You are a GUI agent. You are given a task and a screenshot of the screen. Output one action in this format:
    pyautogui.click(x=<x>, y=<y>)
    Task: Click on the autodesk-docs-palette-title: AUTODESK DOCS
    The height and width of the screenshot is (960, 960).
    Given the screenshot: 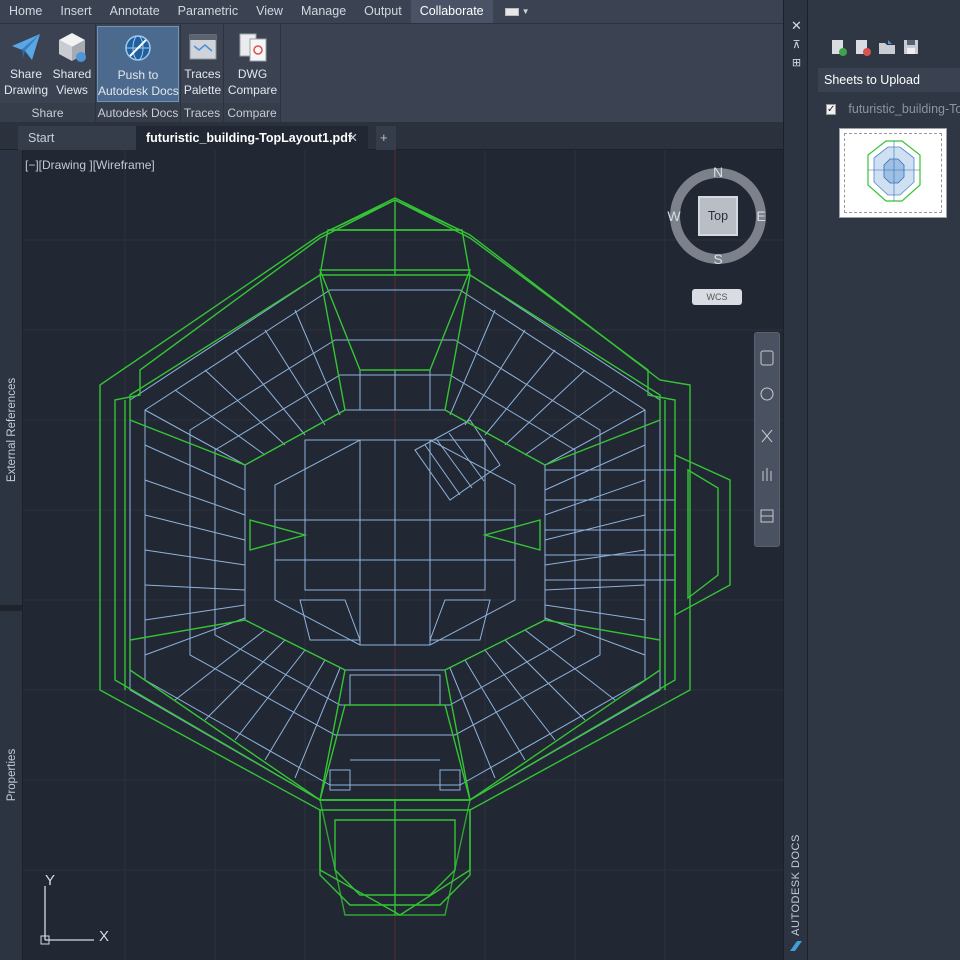 What is the action you would take?
    pyautogui.click(x=796, y=885)
    